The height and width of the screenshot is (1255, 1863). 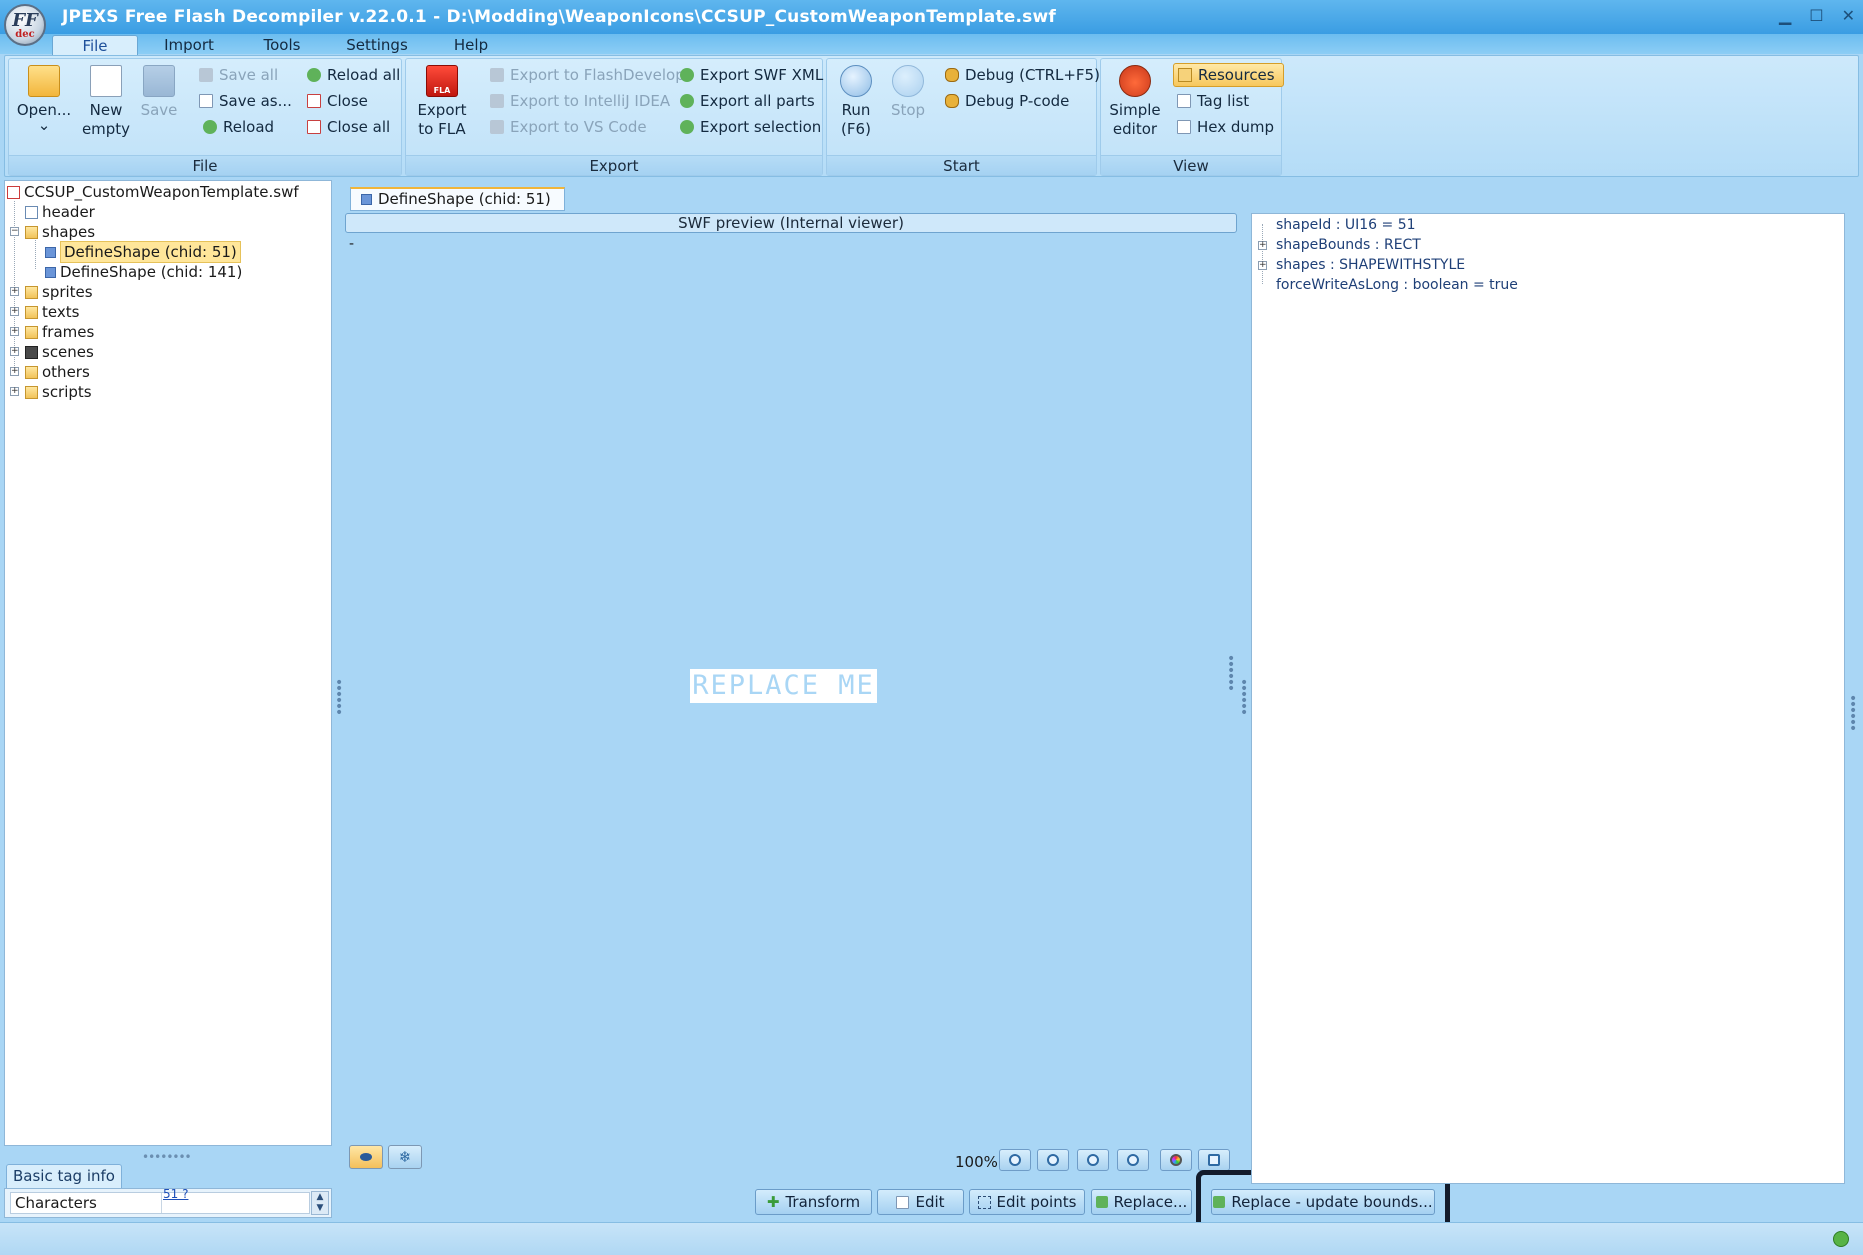 What do you see at coordinates (58, 392) in the screenshot?
I see `tree-node-scripts: scripts` at bounding box center [58, 392].